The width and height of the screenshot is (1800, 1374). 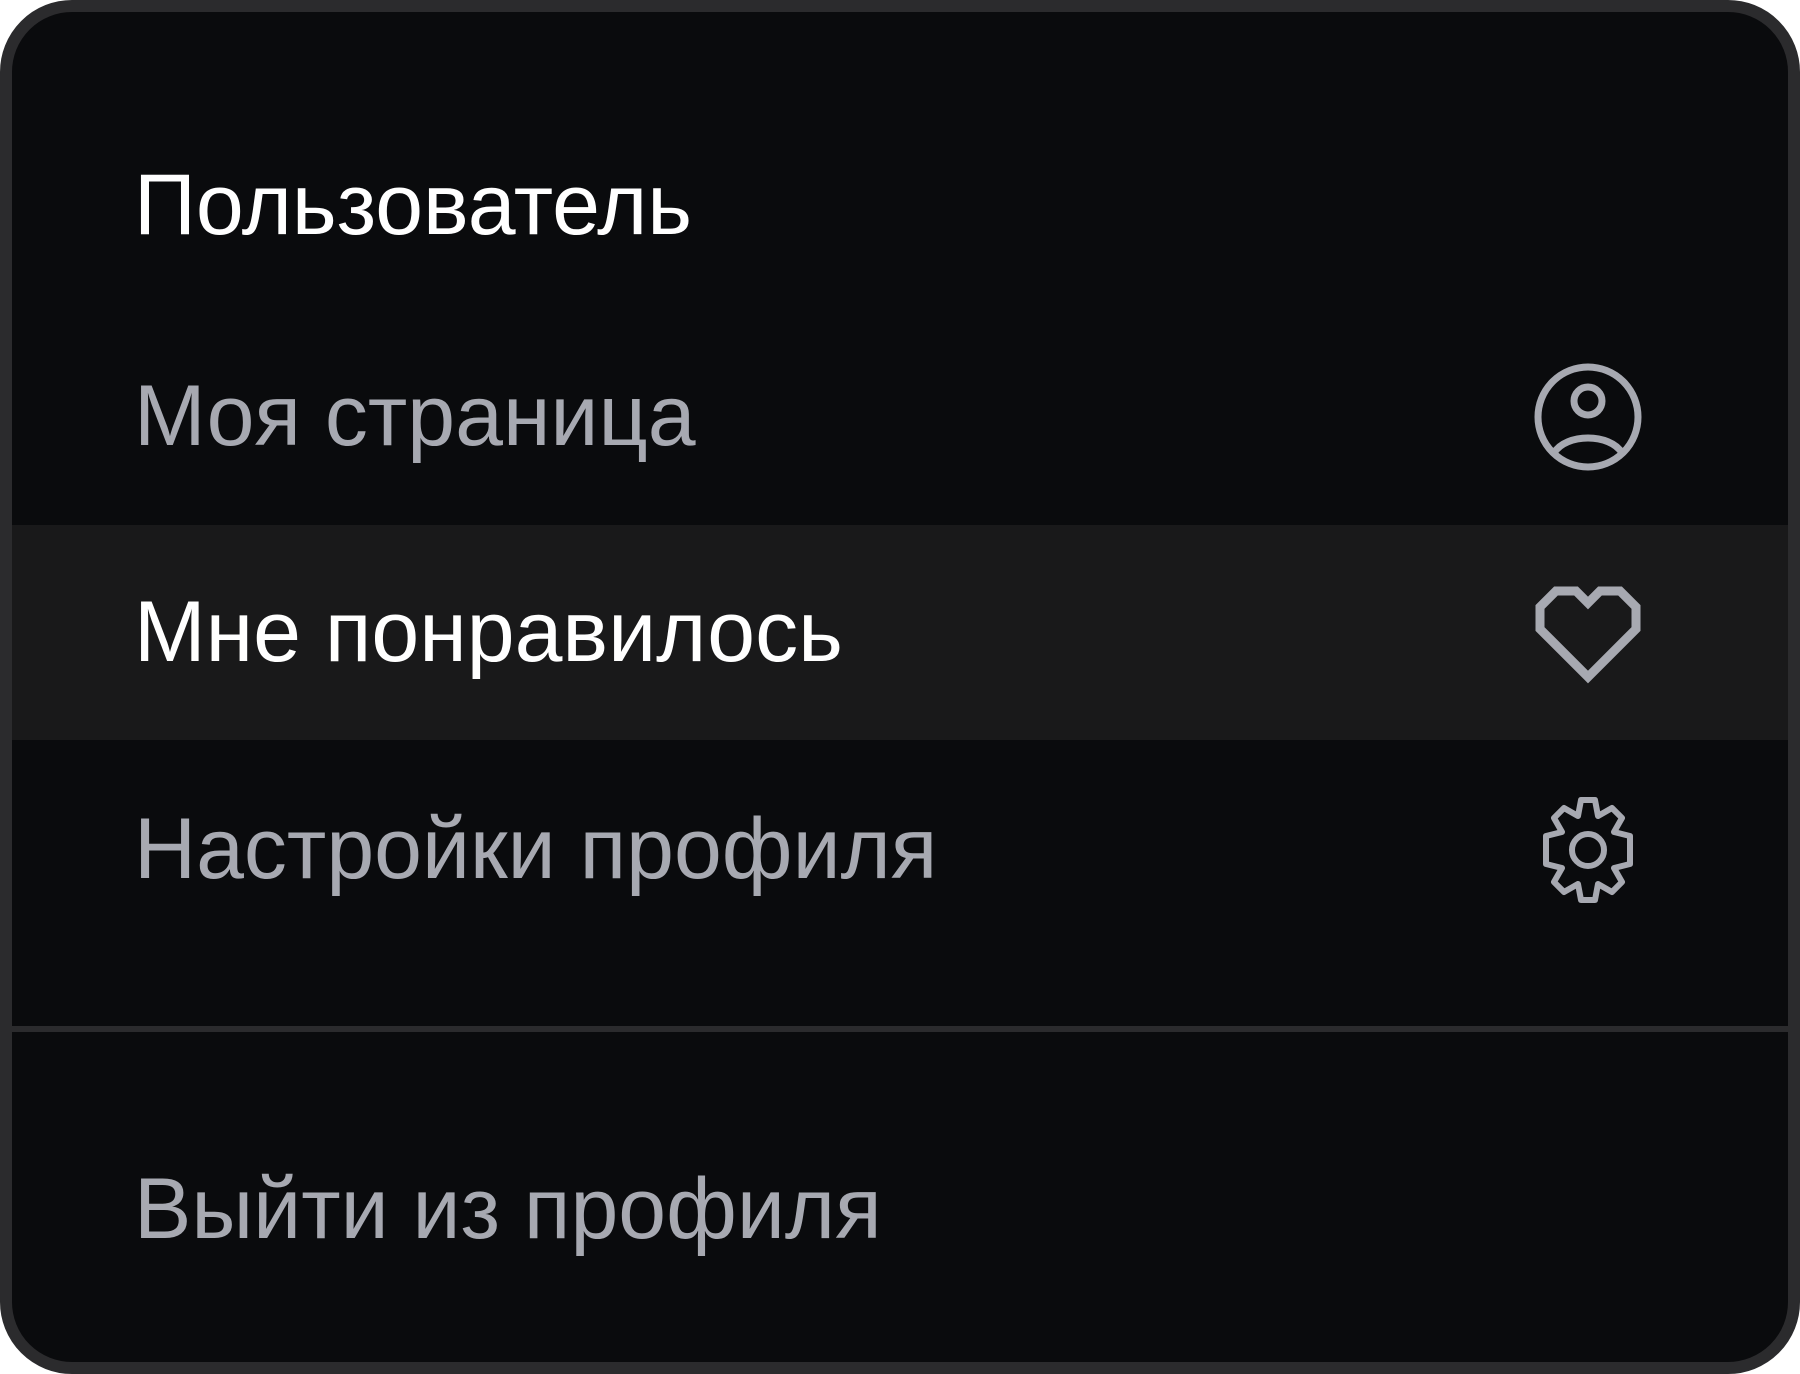 I want to click on menu-item-label: Настройки профиля, so click(x=536, y=849).